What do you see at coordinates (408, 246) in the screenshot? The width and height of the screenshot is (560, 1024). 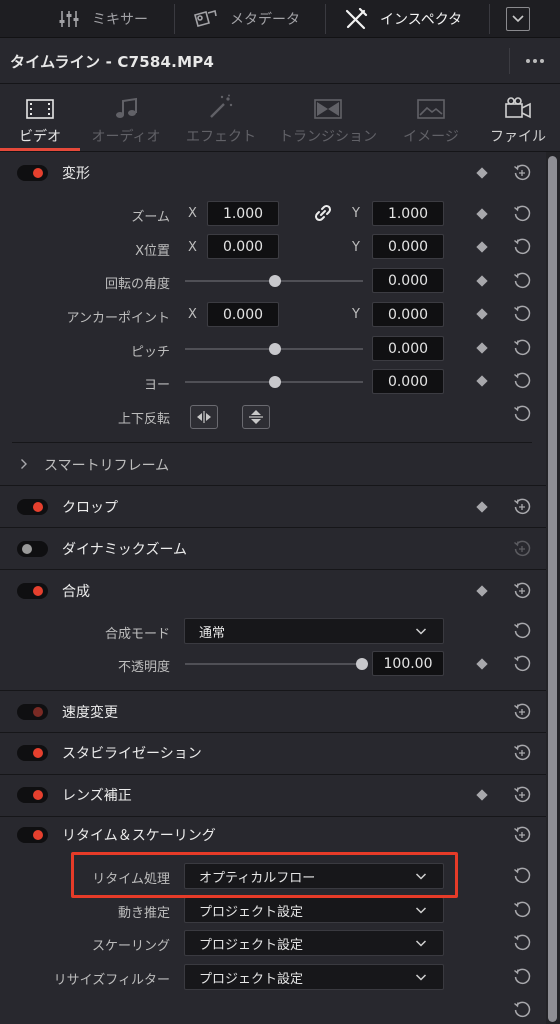 I see `position-y-field: 0.000` at bounding box center [408, 246].